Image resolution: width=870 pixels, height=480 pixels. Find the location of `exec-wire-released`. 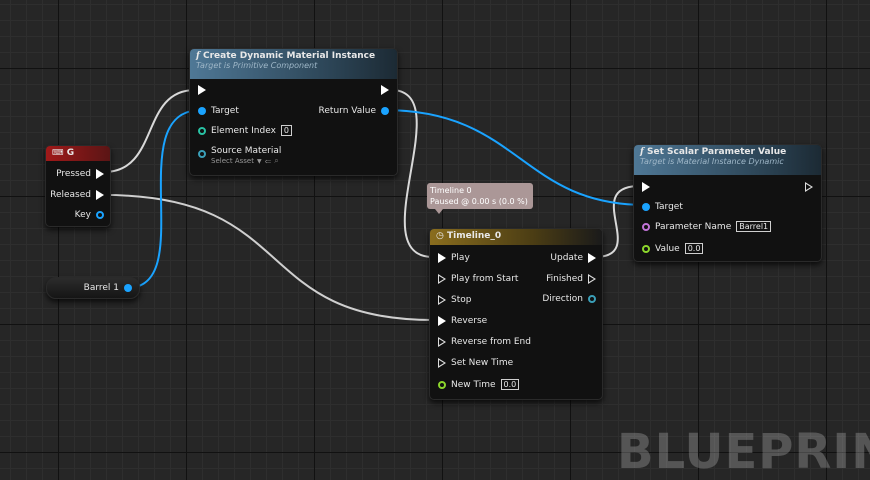

exec-wire-released is located at coordinates (268, 257).